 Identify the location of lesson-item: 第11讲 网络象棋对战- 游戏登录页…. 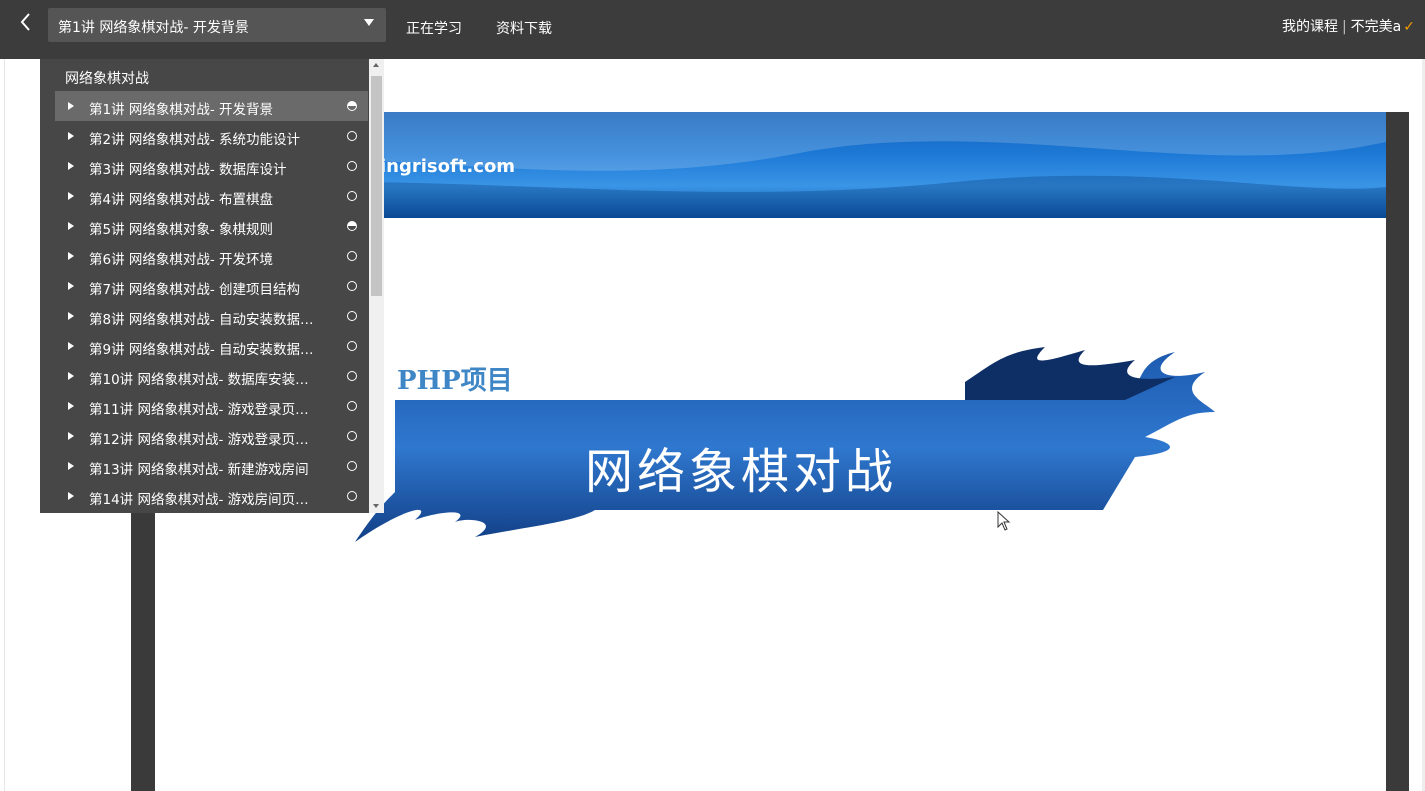
(211, 406).